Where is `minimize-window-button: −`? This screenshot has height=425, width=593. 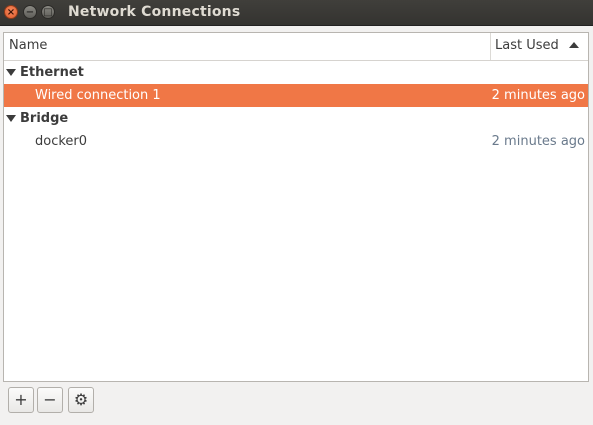 minimize-window-button: − is located at coordinates (30, 12).